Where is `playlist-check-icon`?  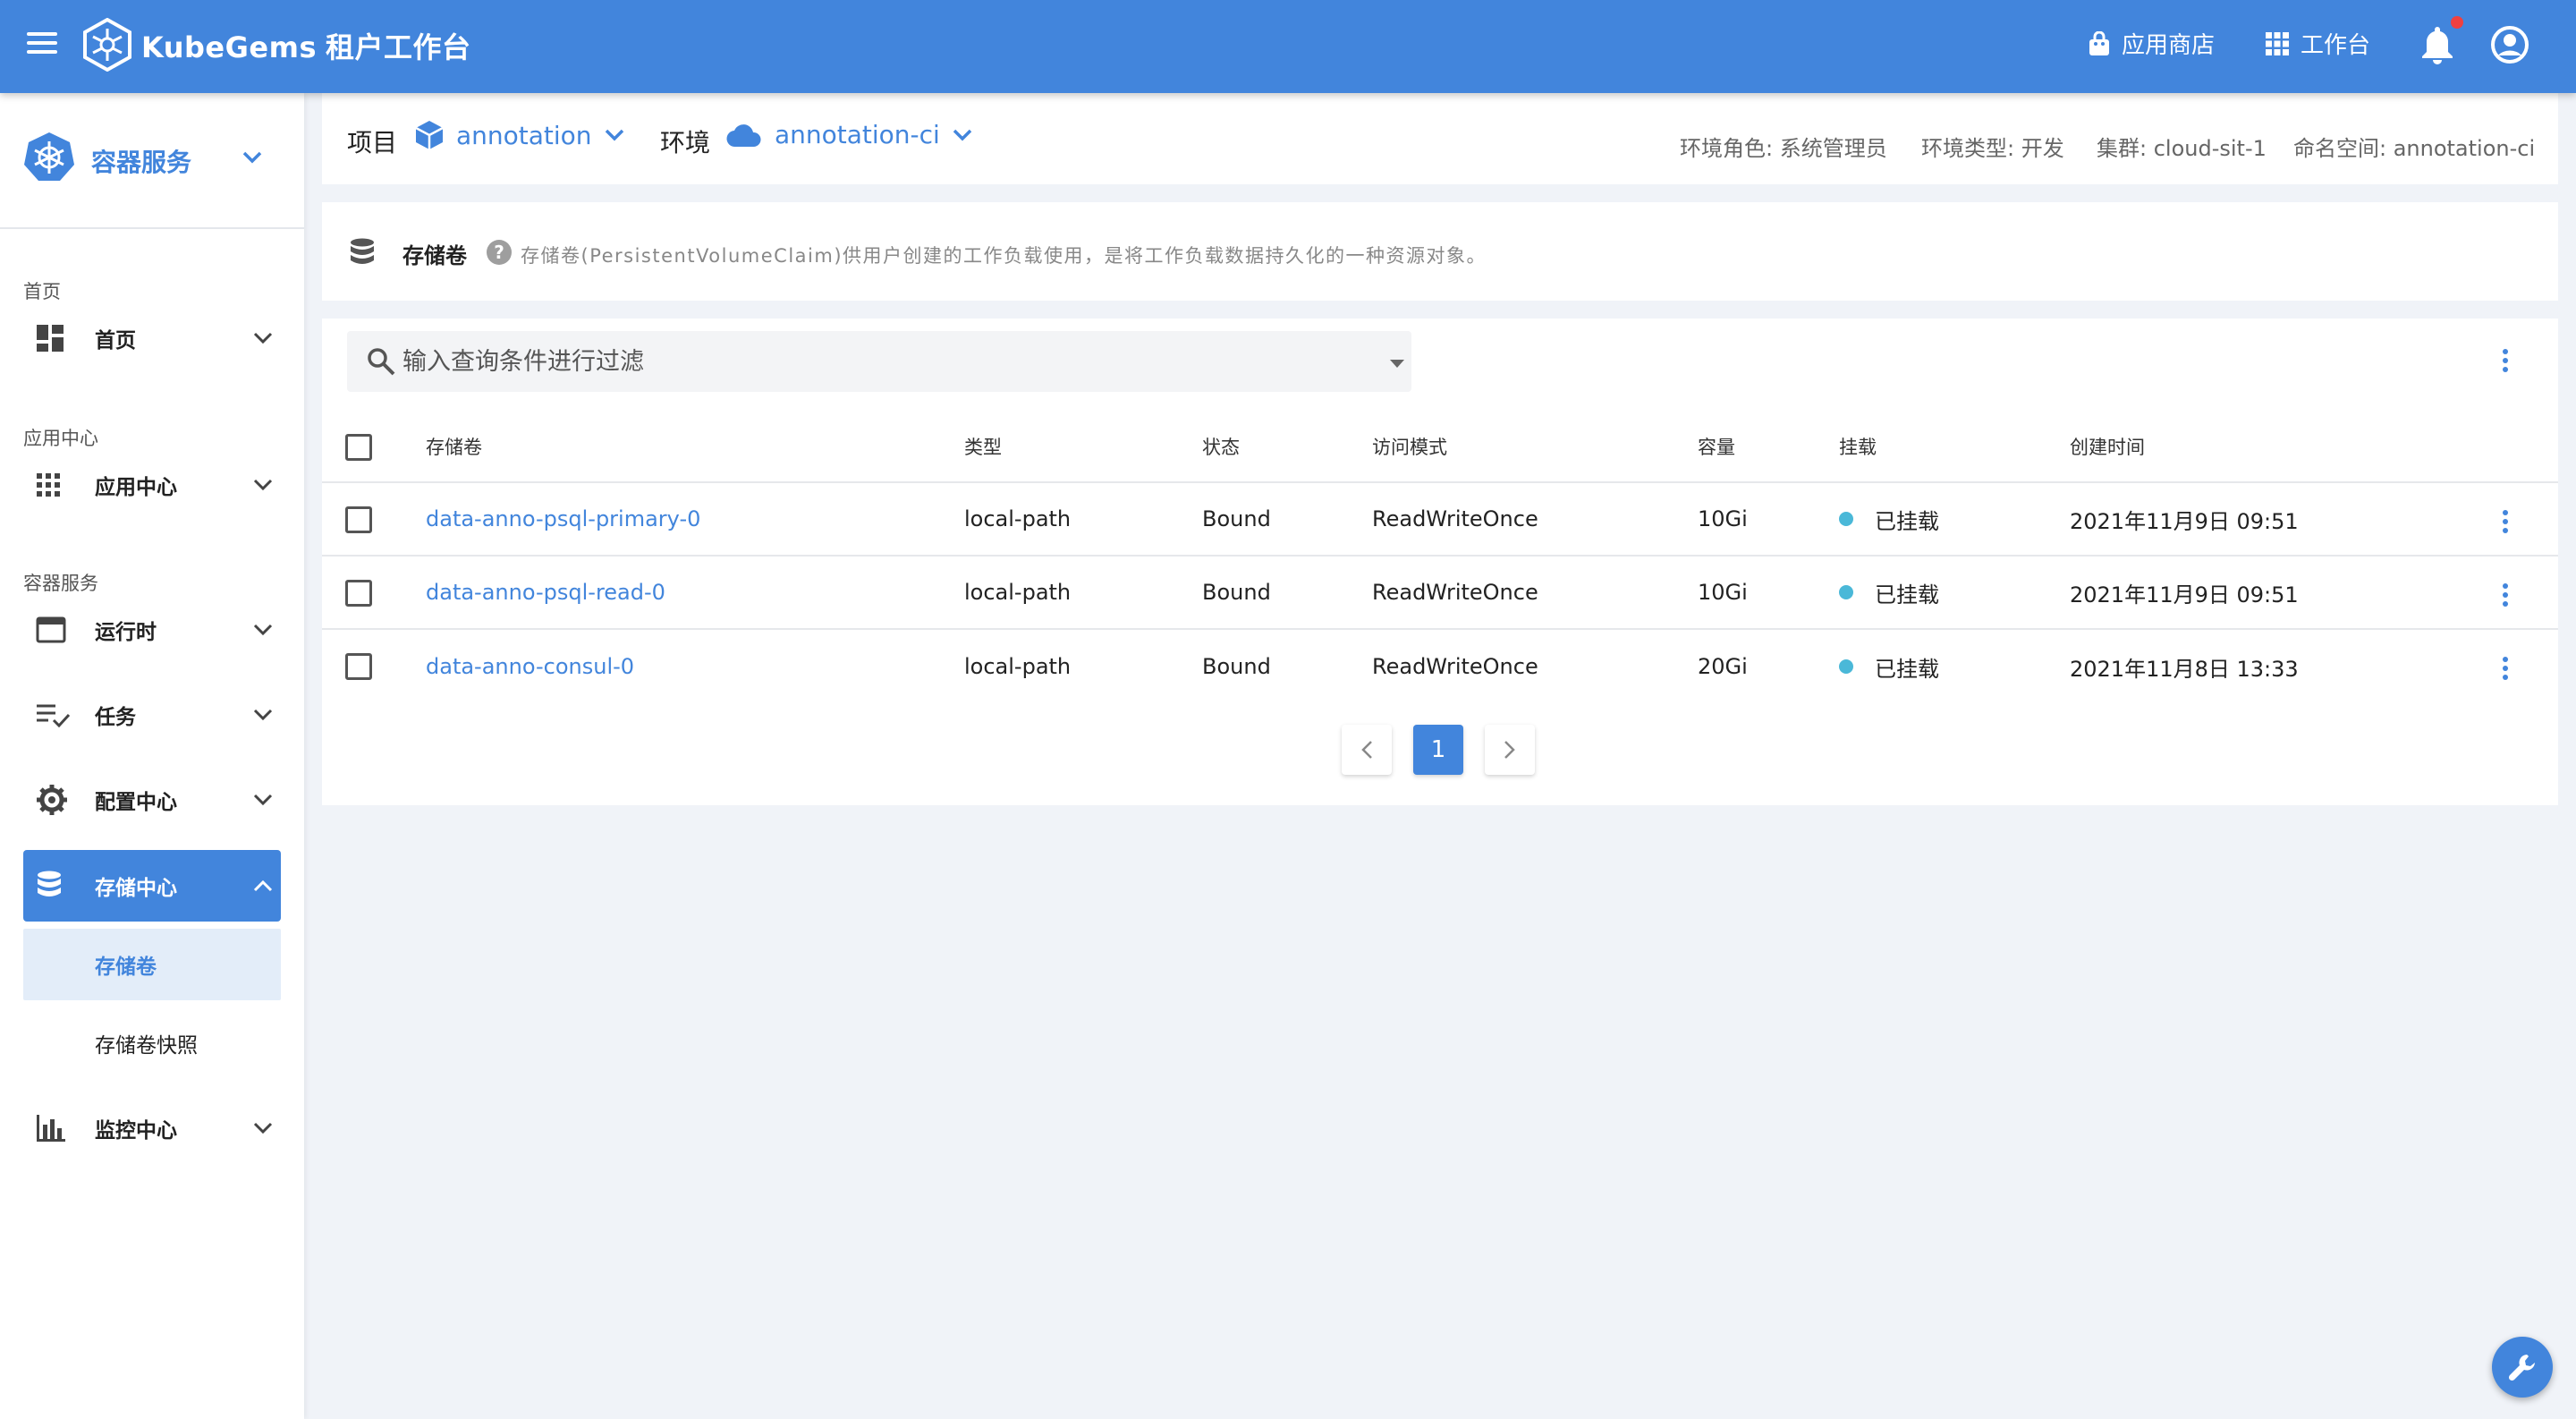 playlist-check-icon is located at coordinates (53, 715).